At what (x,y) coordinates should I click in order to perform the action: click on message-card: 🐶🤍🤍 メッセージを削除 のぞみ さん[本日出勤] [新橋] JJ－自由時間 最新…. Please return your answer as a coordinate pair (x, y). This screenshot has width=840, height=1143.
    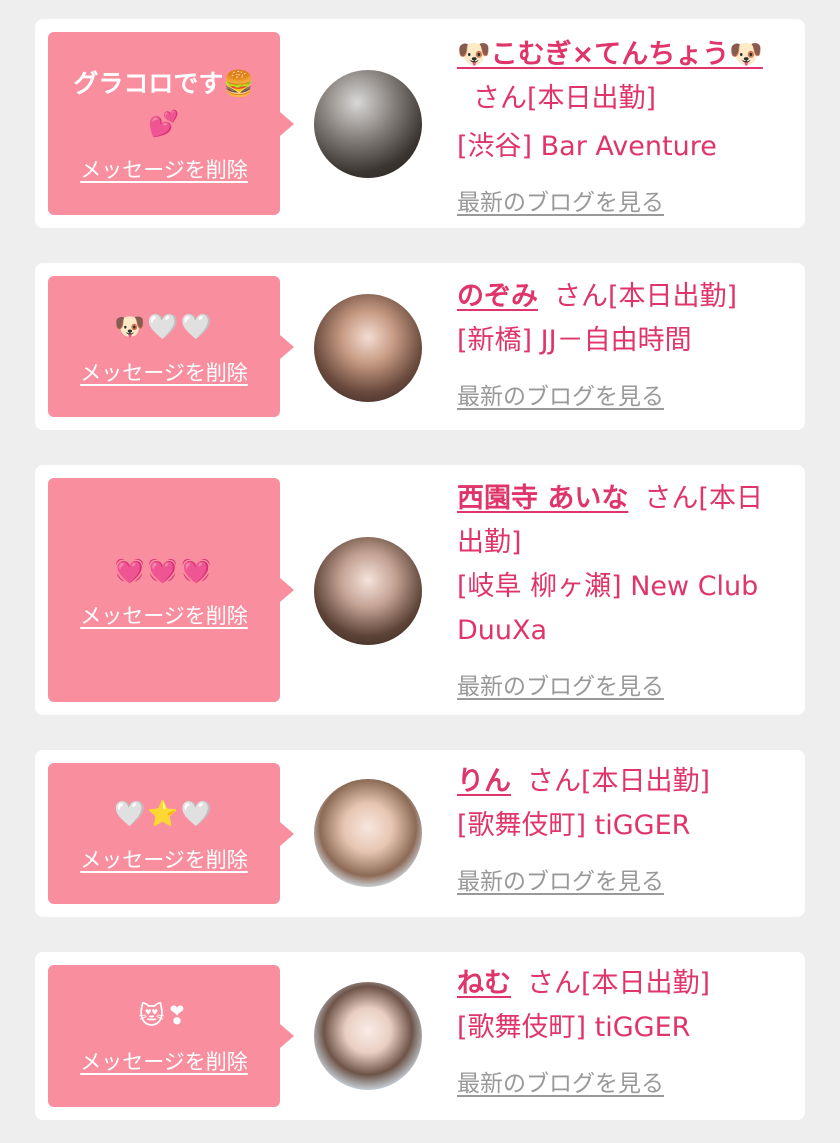
    Looking at the image, I should click on (420, 346).